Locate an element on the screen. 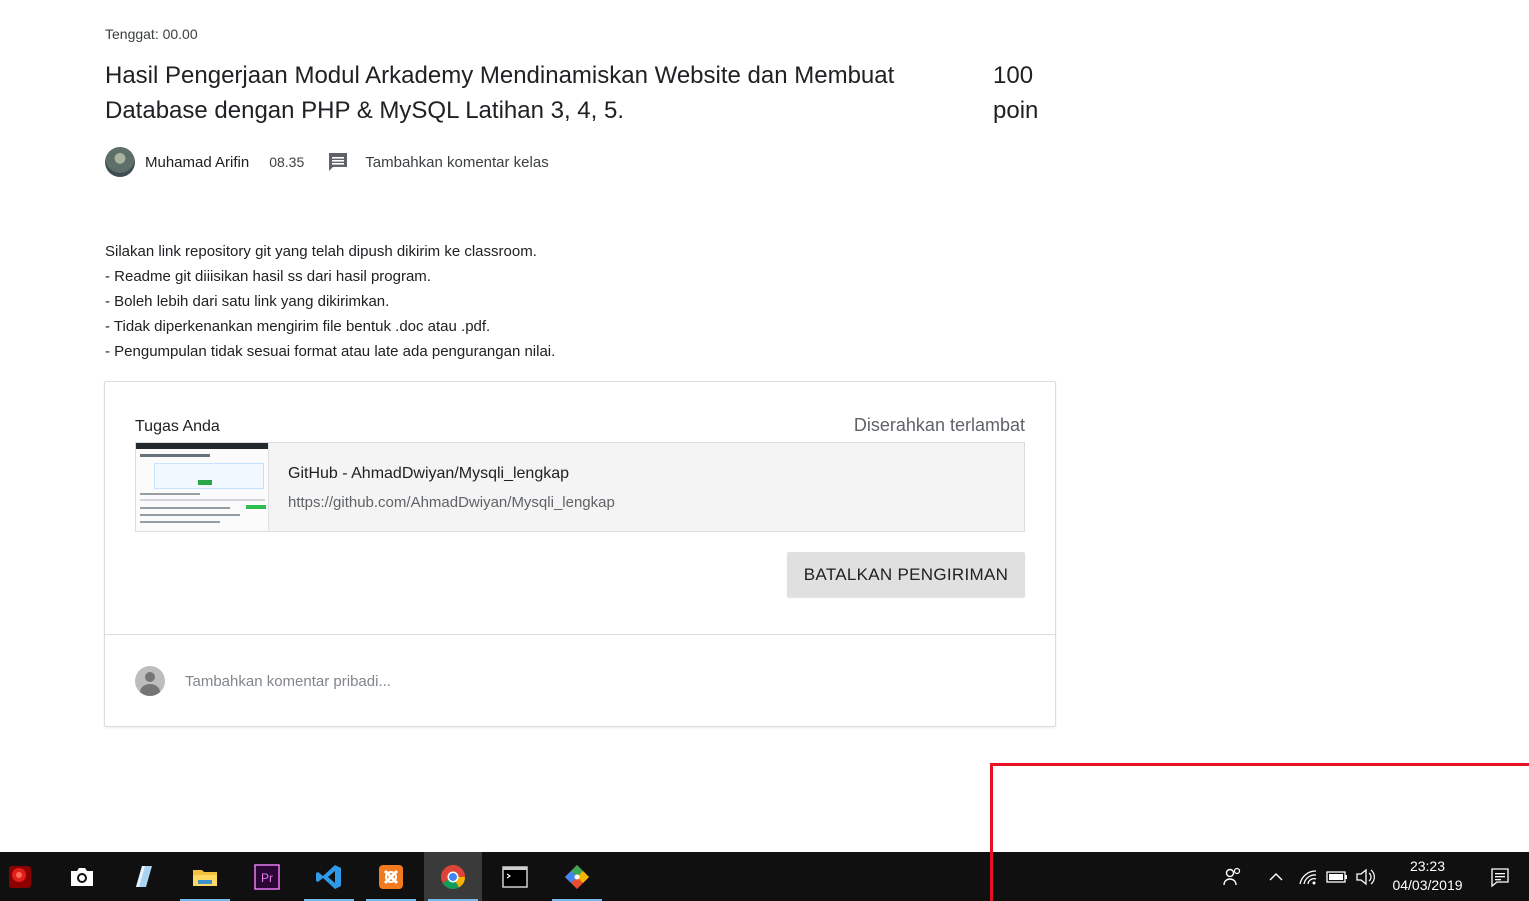 The height and width of the screenshot is (901, 1529). taskbar: Pr 23:23 04/03/2019 is located at coordinates (764, 876).